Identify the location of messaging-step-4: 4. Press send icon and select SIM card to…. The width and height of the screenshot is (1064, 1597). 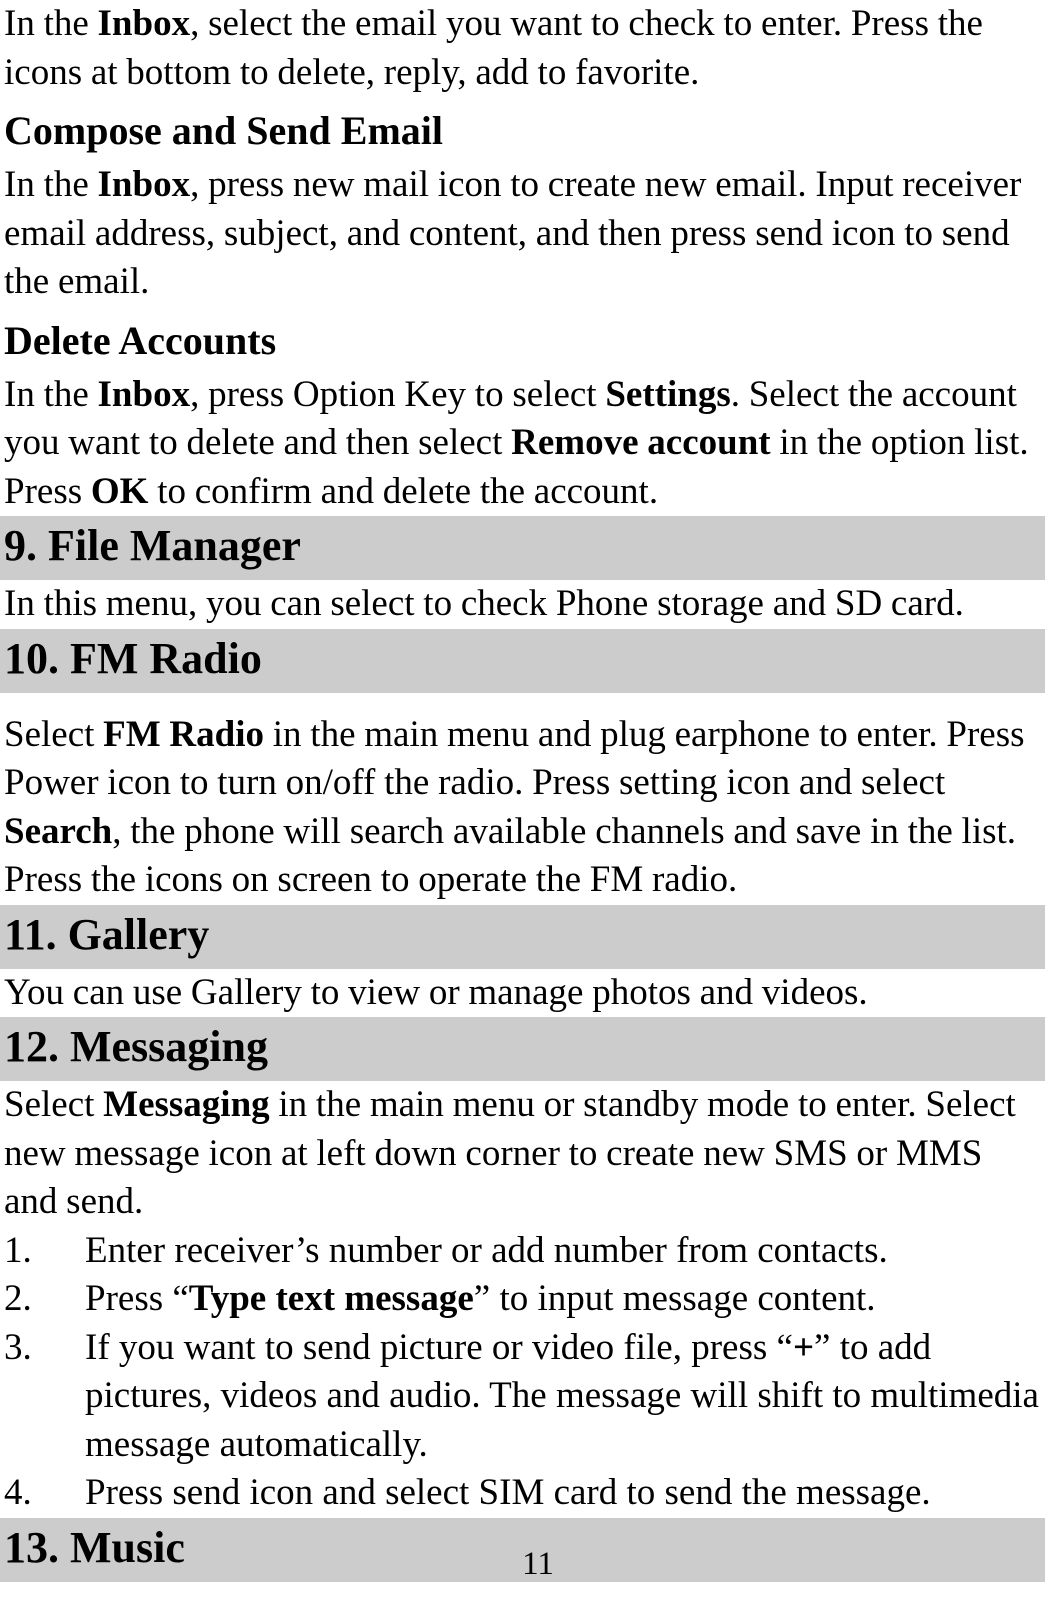
(532, 1493).